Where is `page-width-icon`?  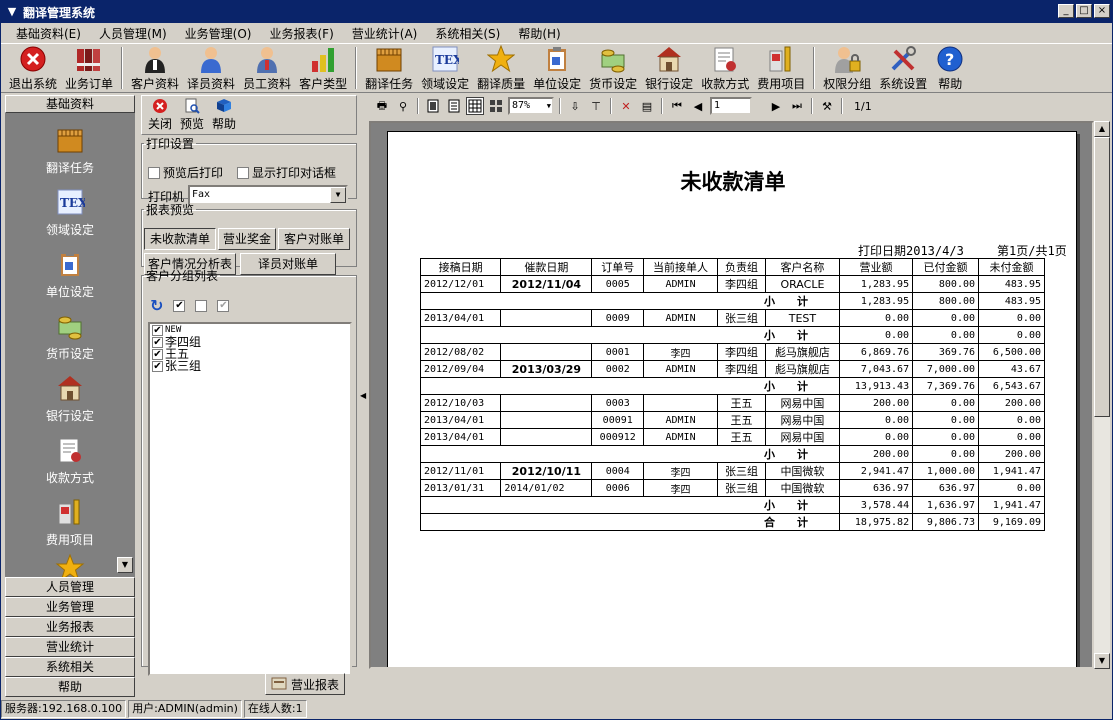
page-width-icon is located at coordinates (433, 106).